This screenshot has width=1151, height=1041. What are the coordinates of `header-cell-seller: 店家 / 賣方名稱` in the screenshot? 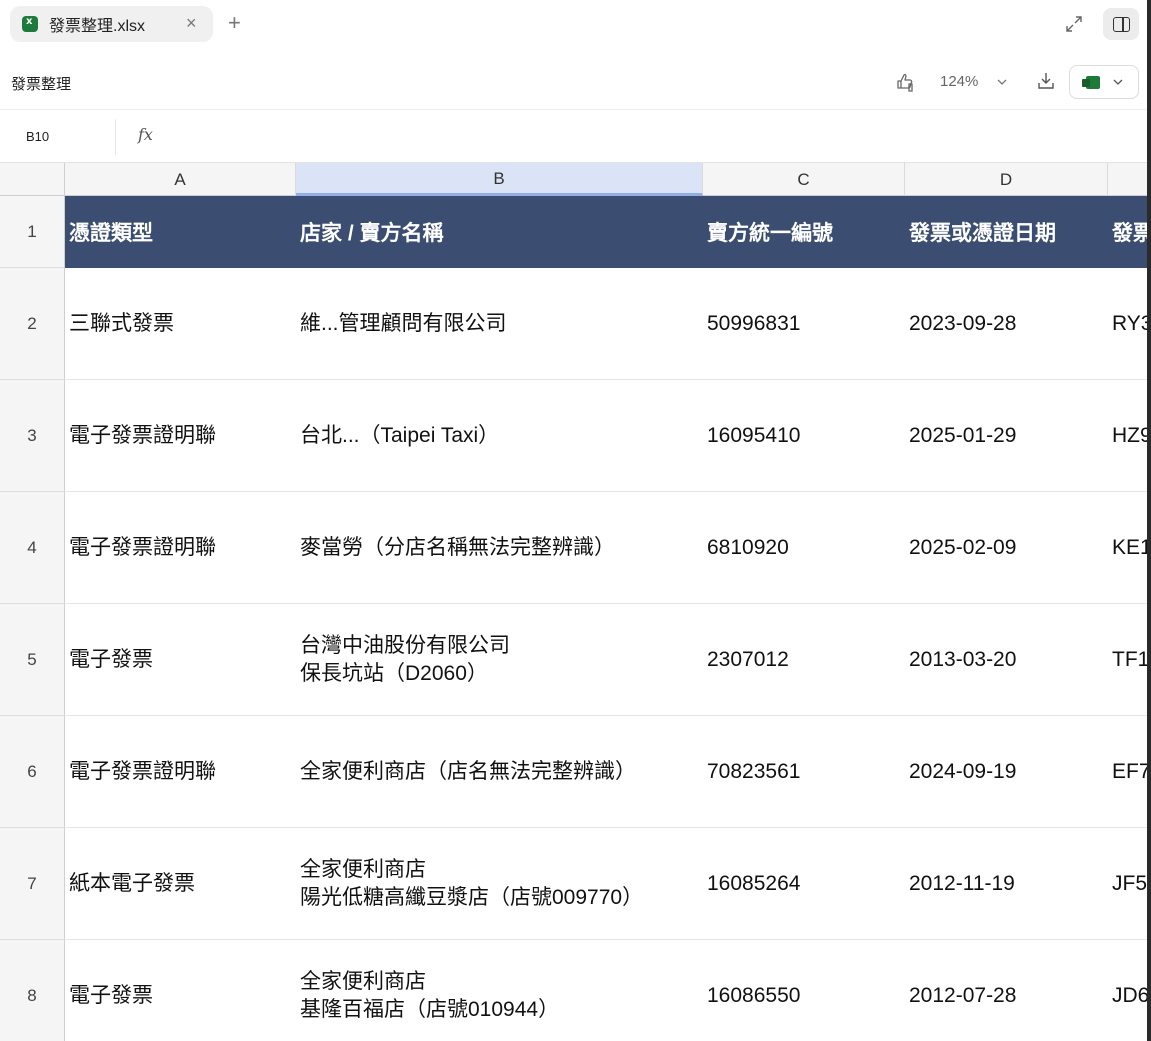 It's located at (499, 232).